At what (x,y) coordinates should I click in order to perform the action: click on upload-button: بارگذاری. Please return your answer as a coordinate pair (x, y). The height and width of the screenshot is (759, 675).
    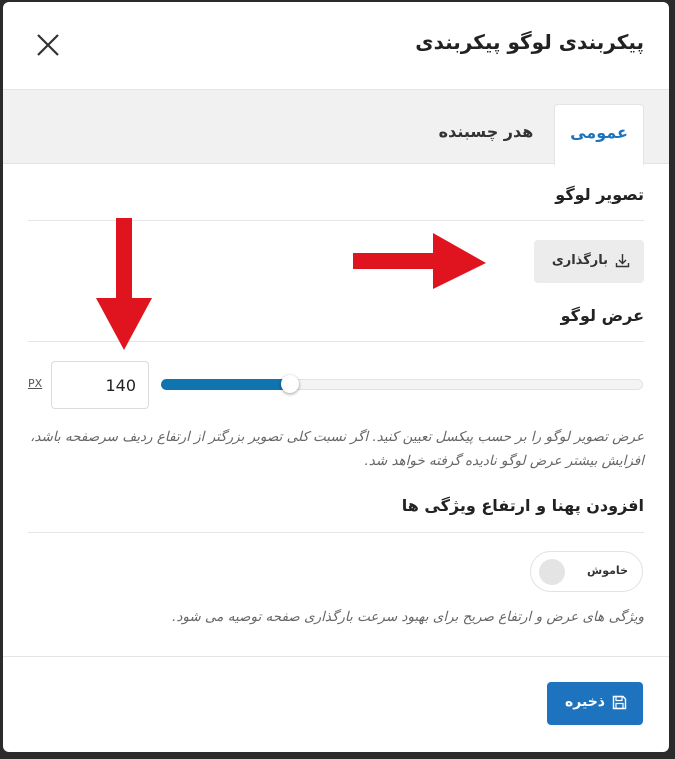
    Looking at the image, I should click on (589, 261).